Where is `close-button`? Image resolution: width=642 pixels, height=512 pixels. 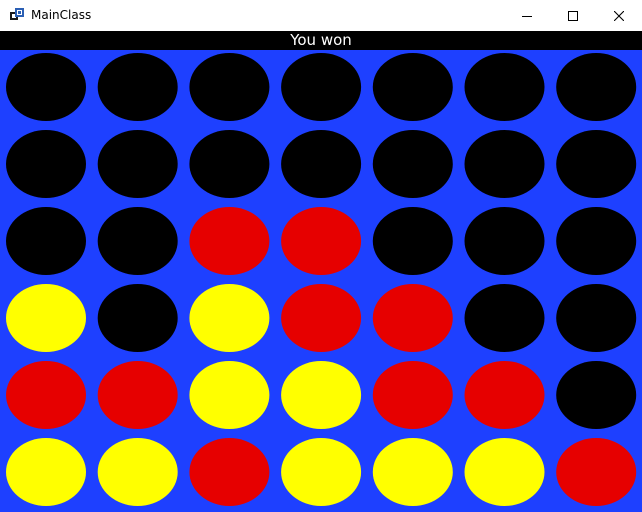 close-button is located at coordinates (619, 15).